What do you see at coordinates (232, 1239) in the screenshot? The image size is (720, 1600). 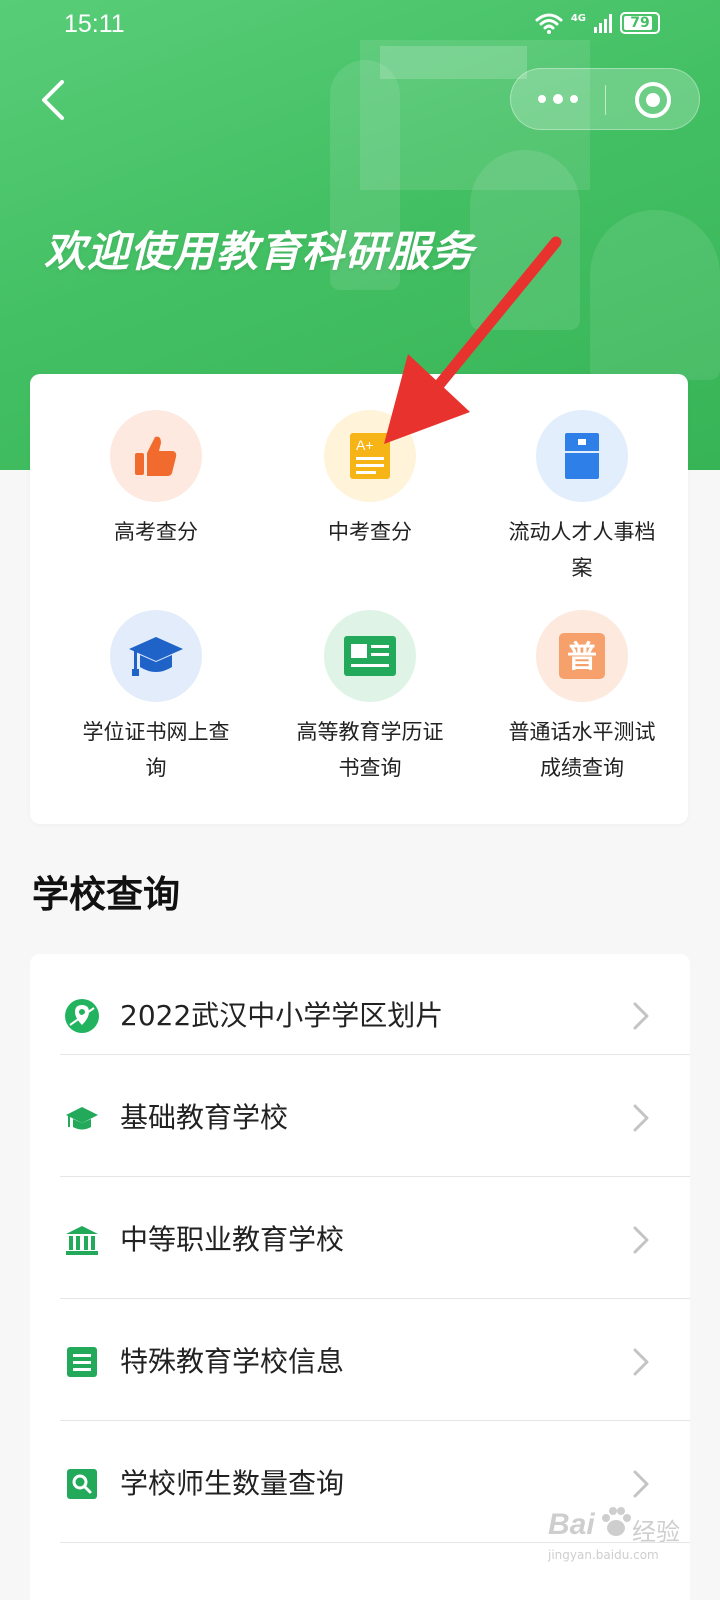 I see `list-item-label: 中等职业教育学校` at bounding box center [232, 1239].